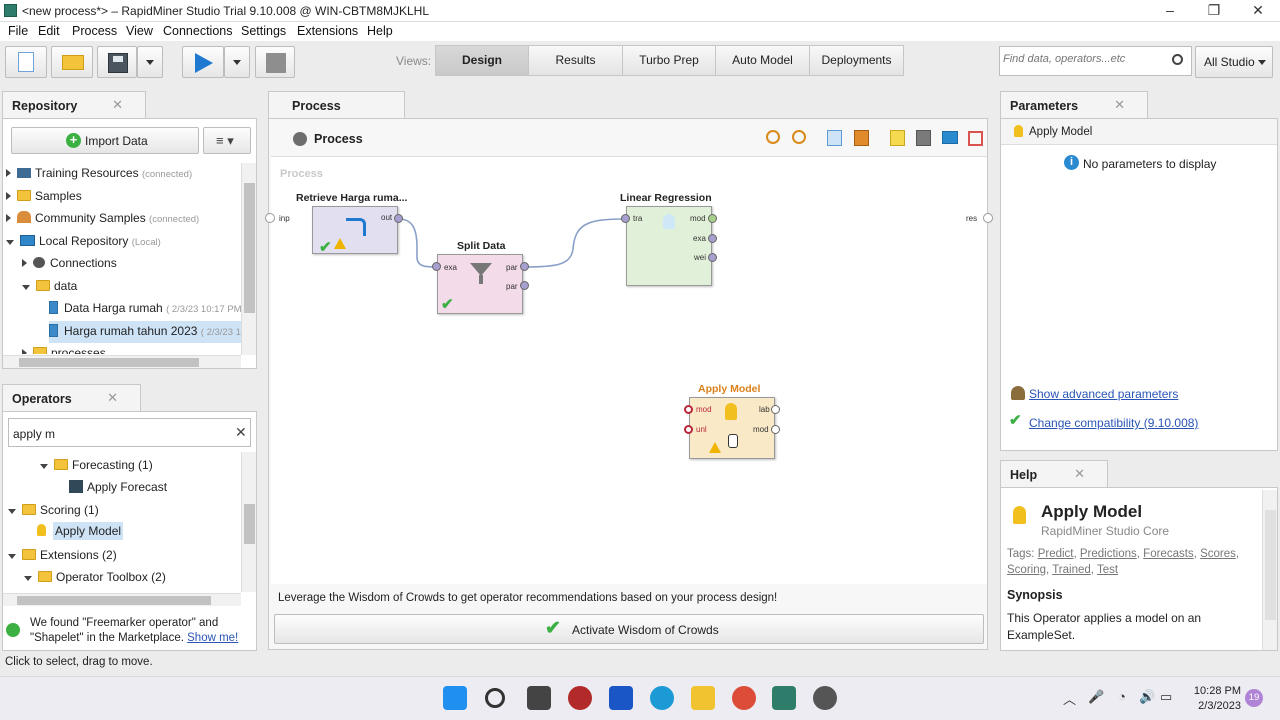 The height and width of the screenshot is (720, 1280). I want to click on clock: 10:28 PM 2/3/2023, so click(1216, 699).